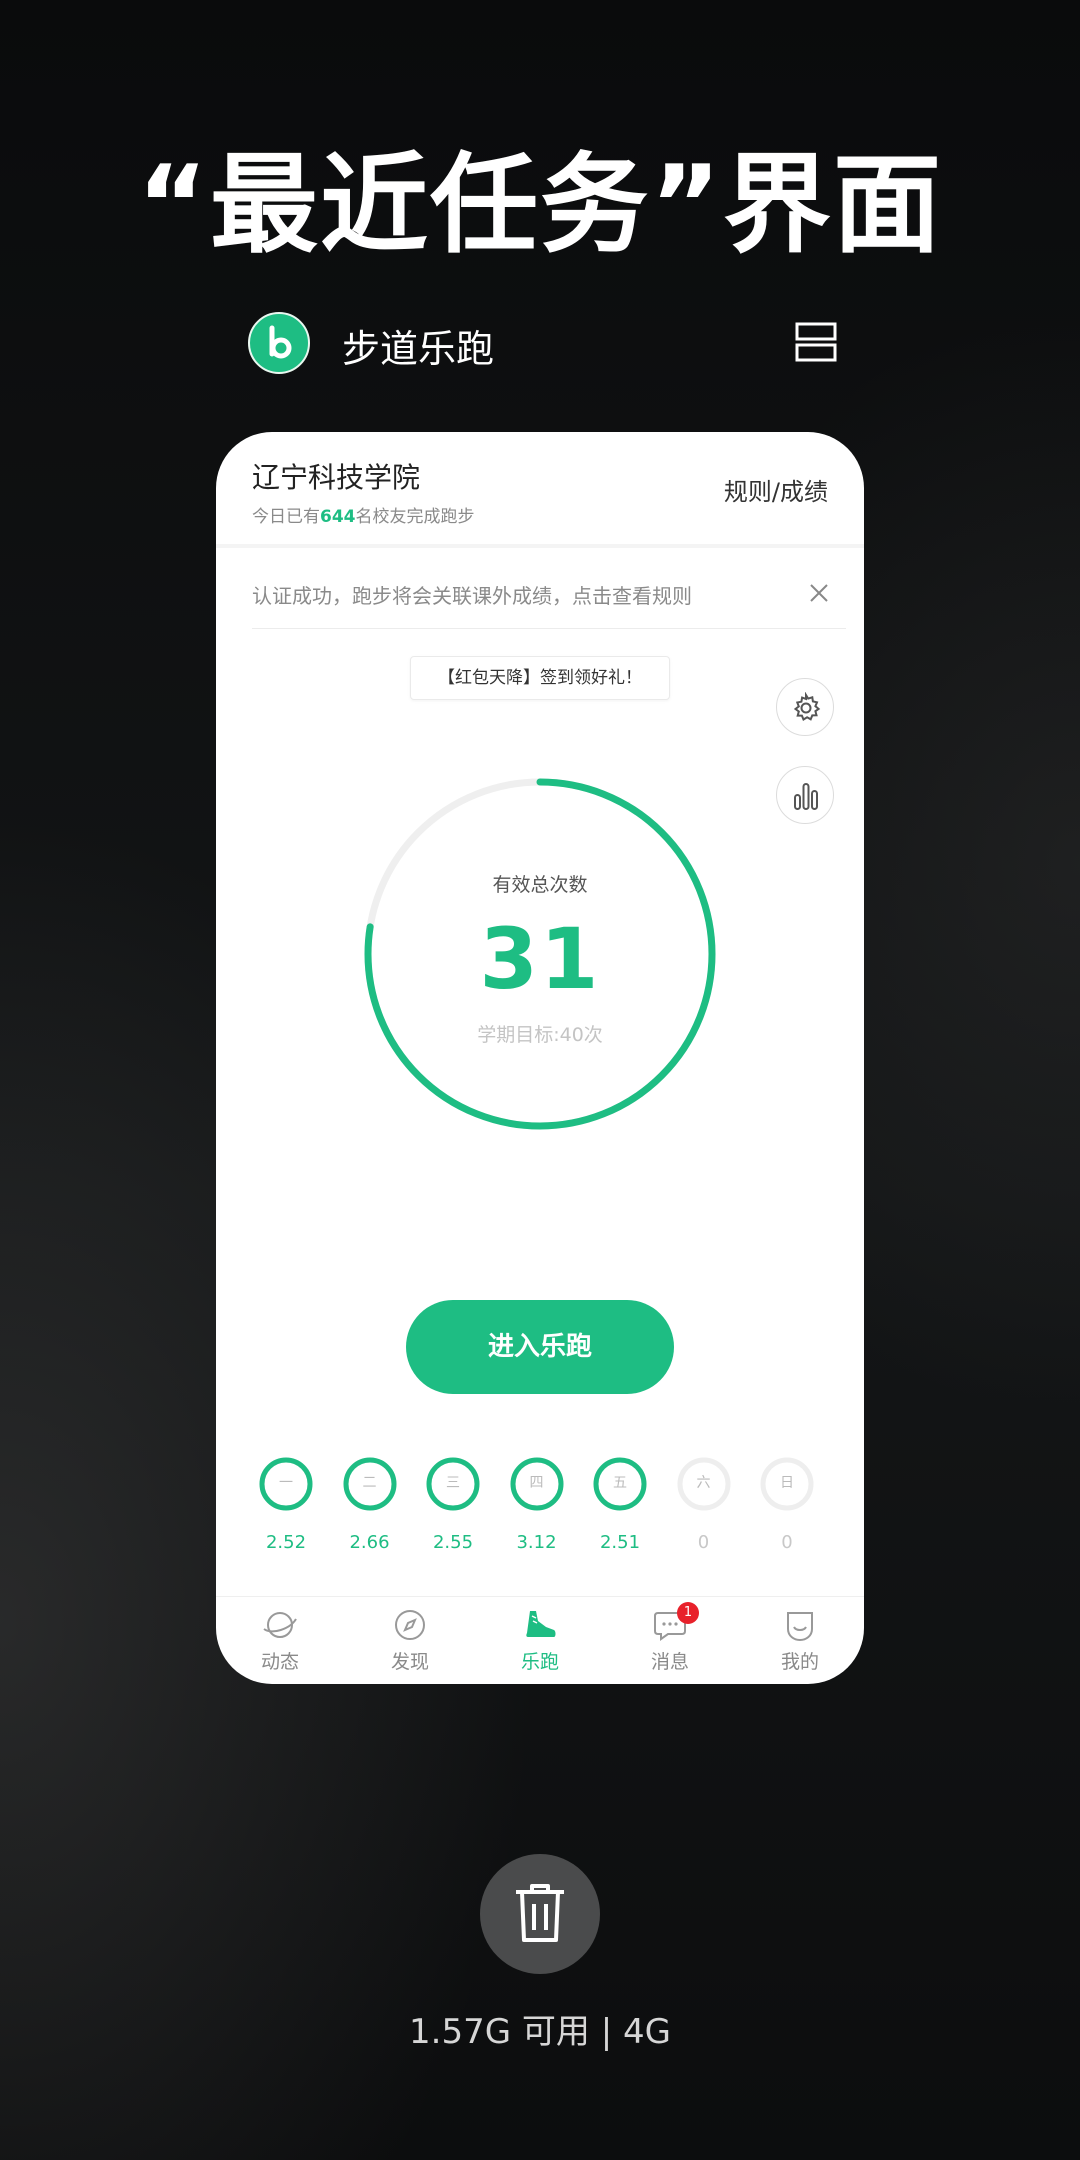 This screenshot has width=1080, height=2160. Describe the element at coordinates (688, 1613) in the screenshot. I see `unread-badge: 1` at that location.